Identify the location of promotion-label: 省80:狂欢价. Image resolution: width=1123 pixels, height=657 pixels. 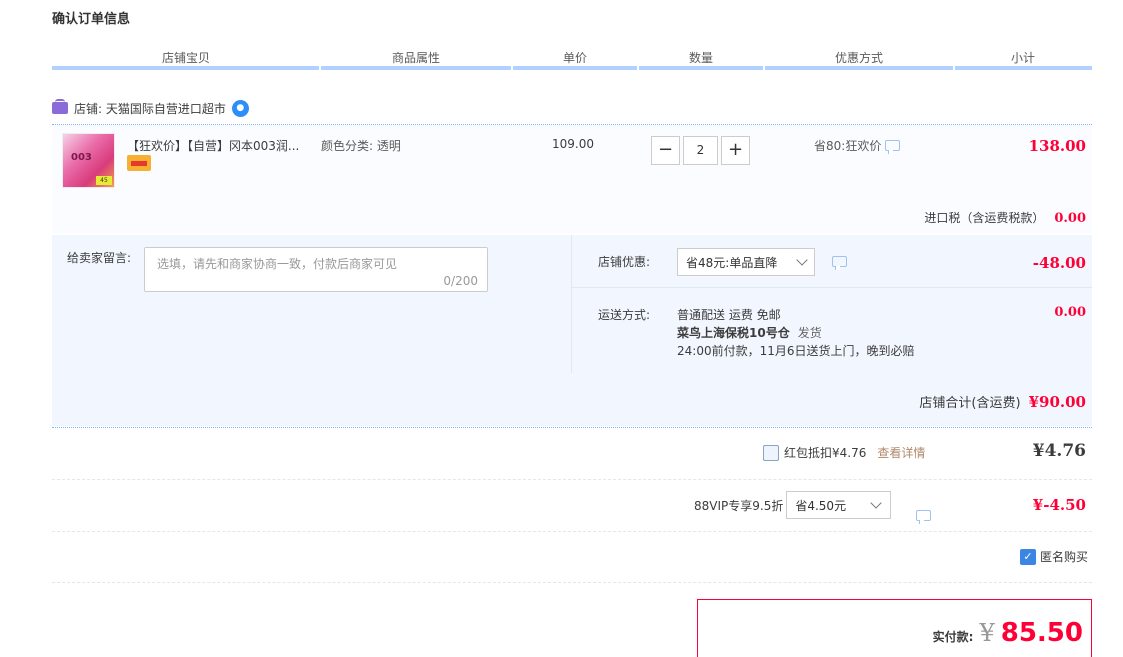
(848, 146).